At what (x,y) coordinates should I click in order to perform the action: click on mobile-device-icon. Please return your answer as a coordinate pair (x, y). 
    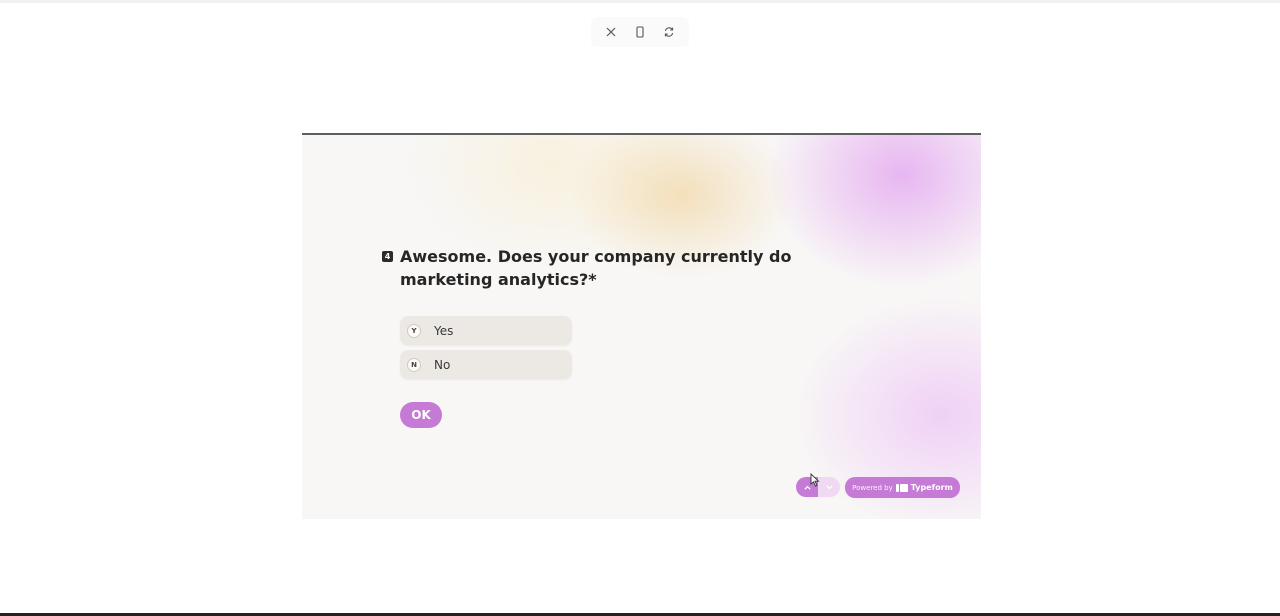
    Looking at the image, I should click on (640, 32).